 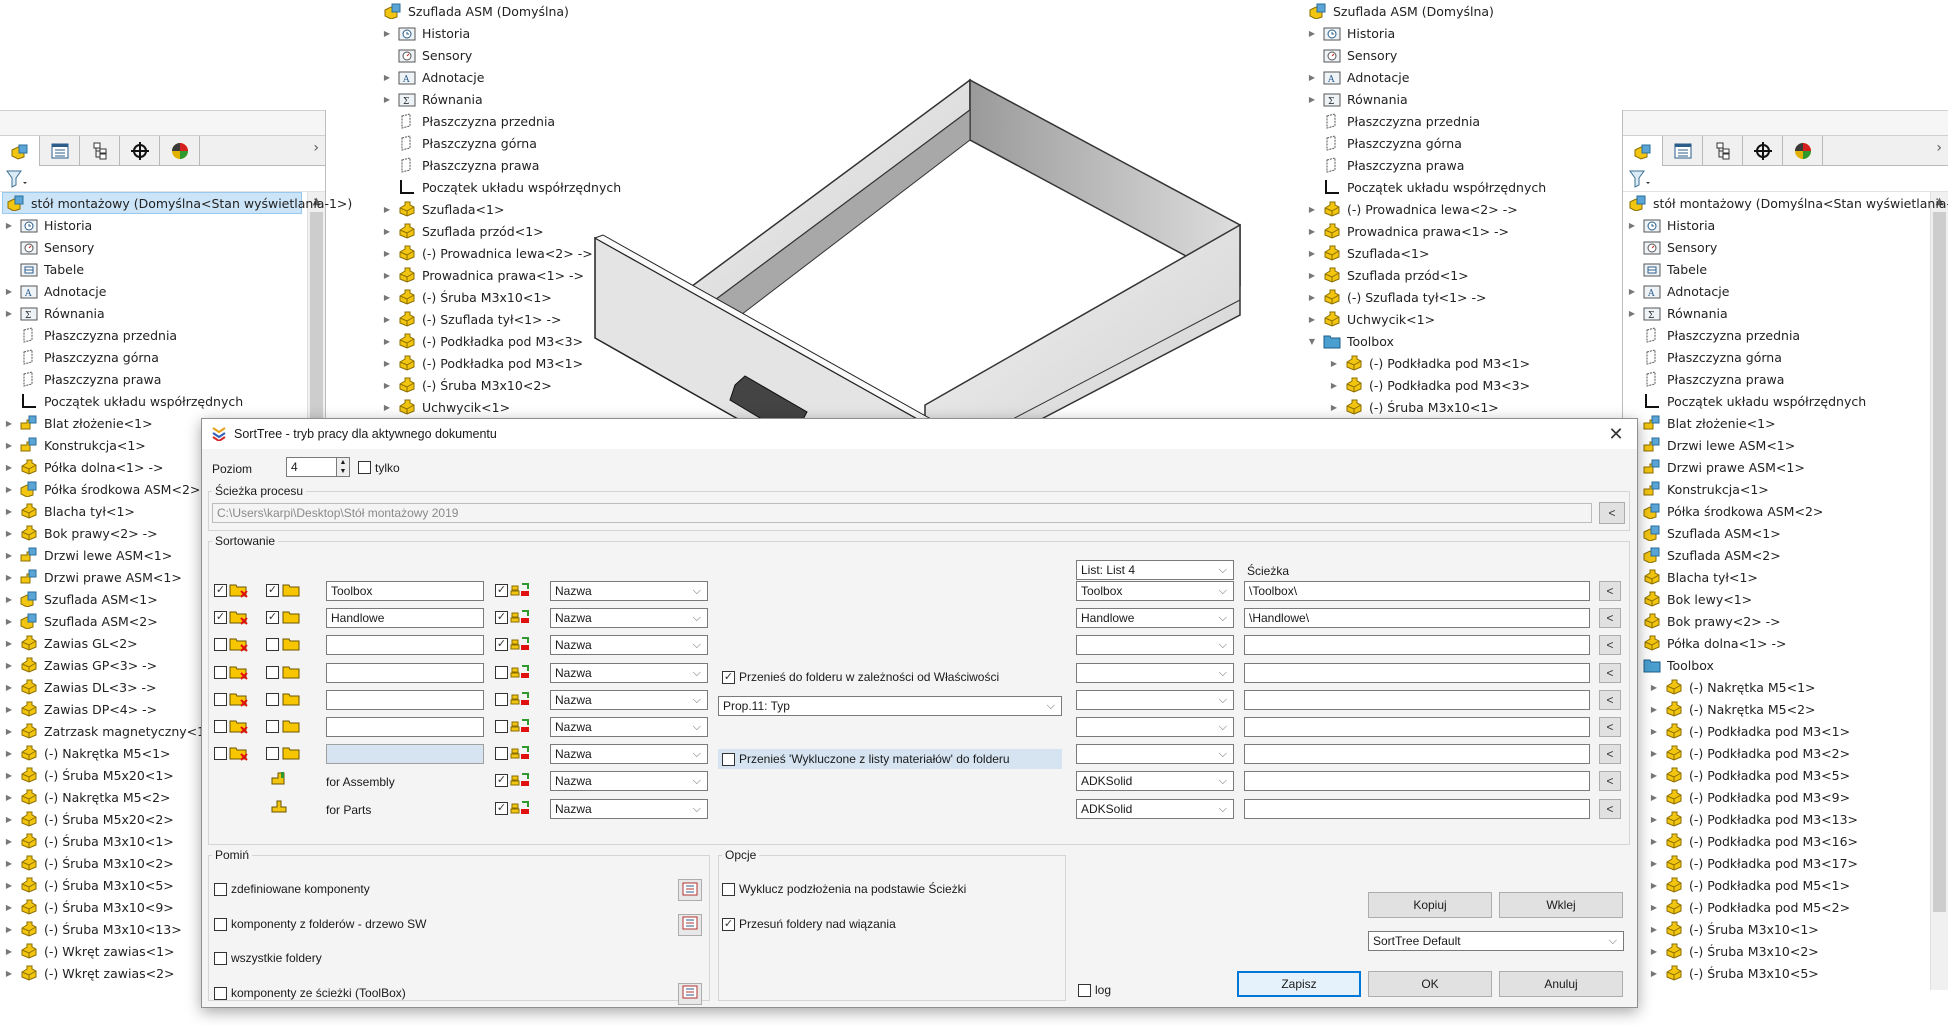 I want to click on property-select: Prop.11: Typ ⌵, so click(x=890, y=706).